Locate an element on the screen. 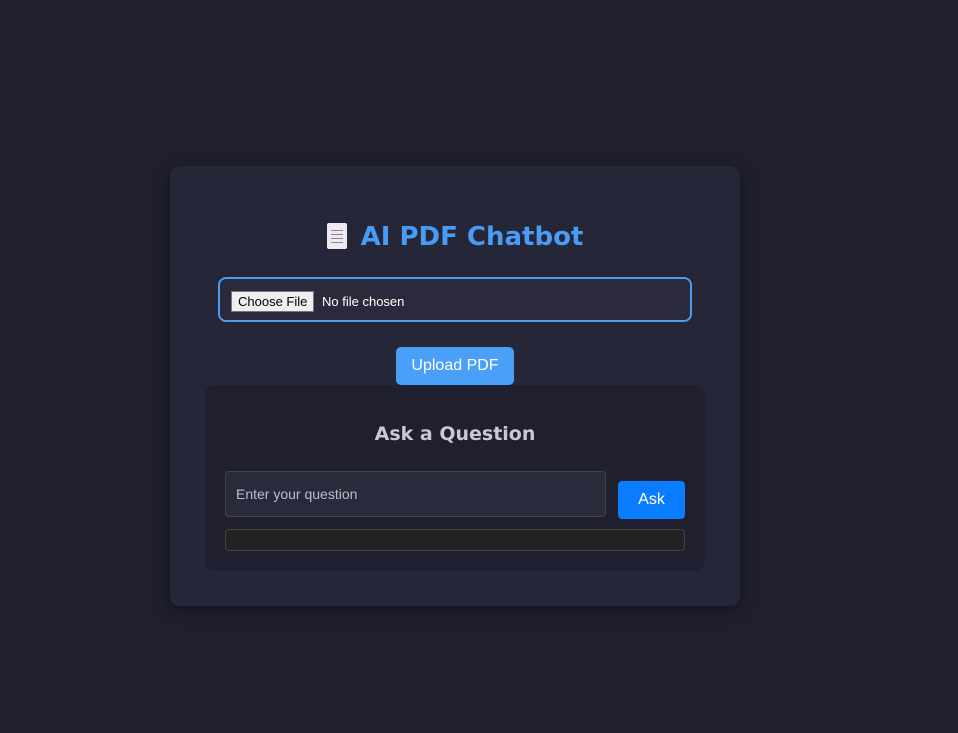 The width and height of the screenshot is (958, 733). page-title-text: AI PDF Chatbot is located at coordinates (472, 237).